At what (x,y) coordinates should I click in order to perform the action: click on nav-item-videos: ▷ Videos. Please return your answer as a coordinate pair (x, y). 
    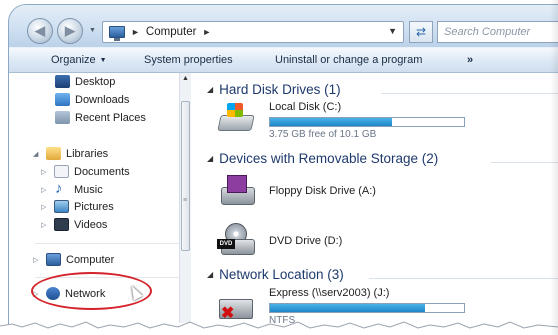
    Looking at the image, I should click on (74, 224).